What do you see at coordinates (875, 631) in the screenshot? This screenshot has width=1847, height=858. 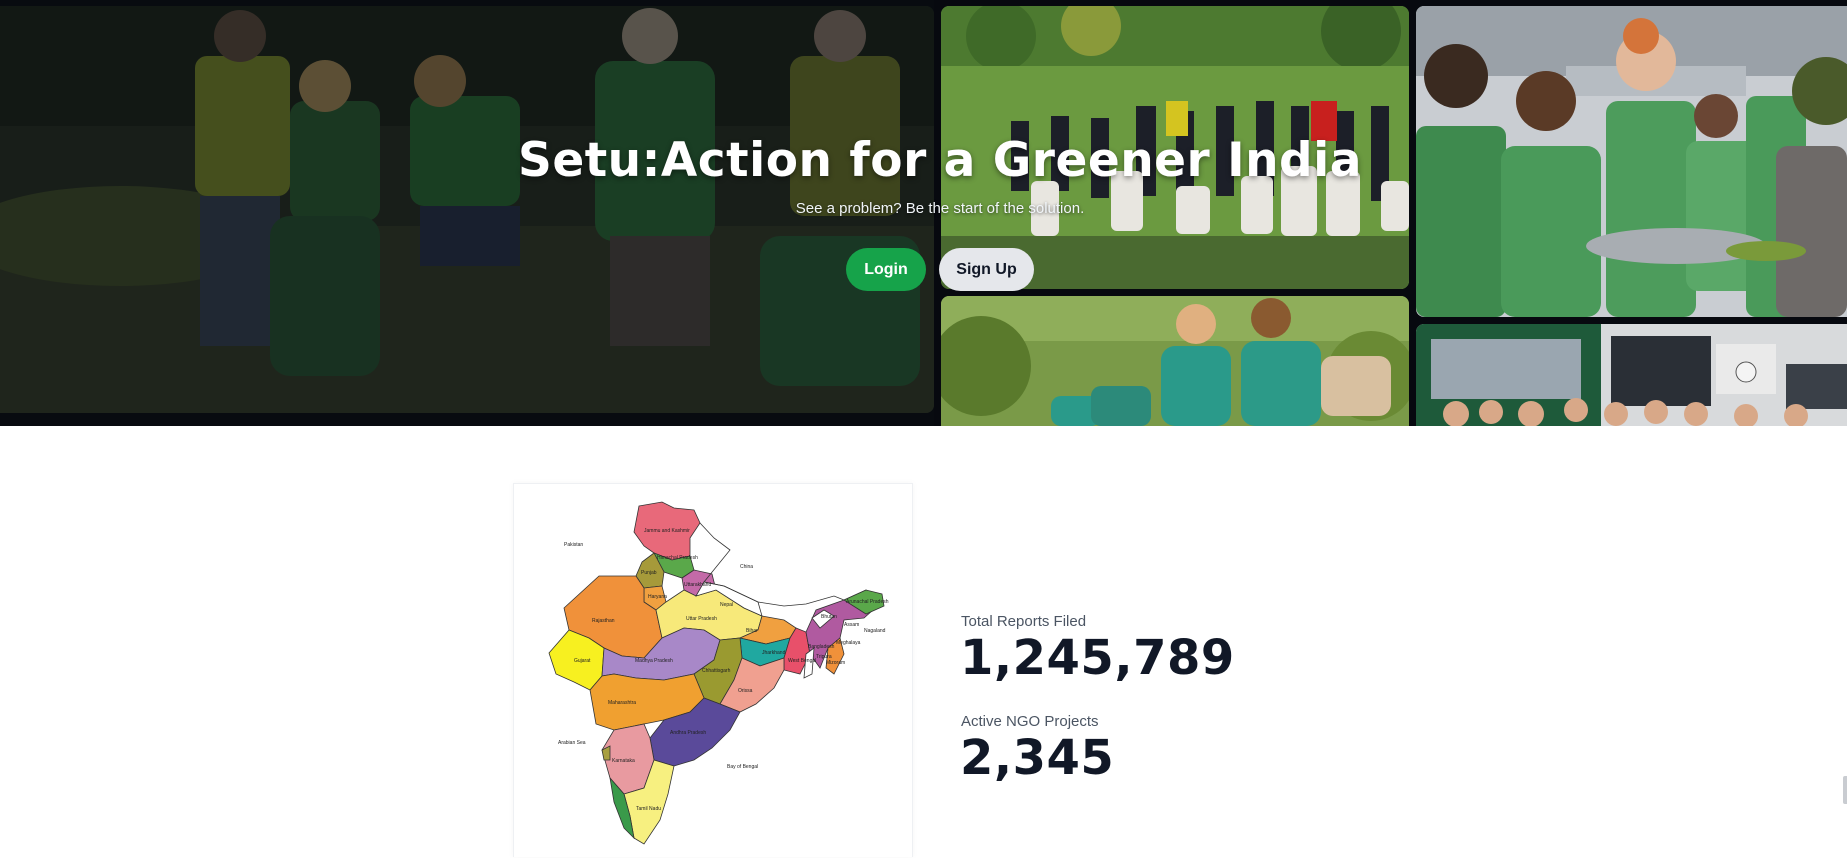 I see `map-label-nagaland: Nagaland` at bounding box center [875, 631].